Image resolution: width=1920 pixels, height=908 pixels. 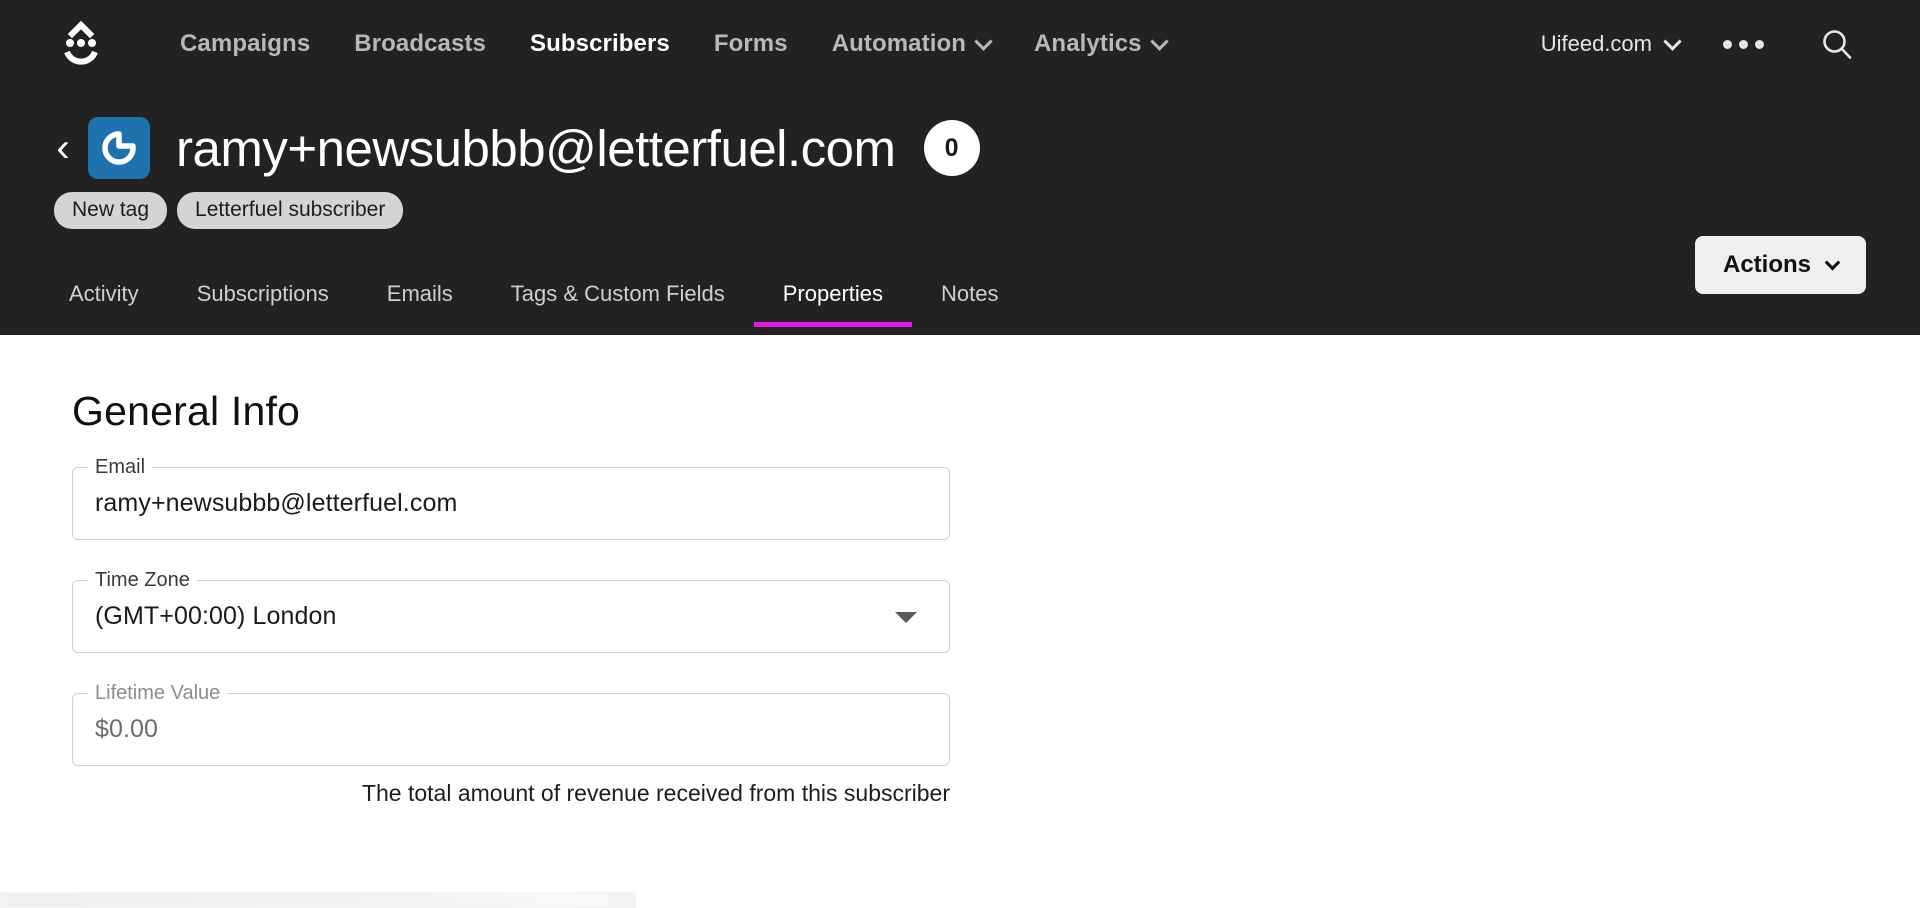 I want to click on back-chevron-icon: ‹, so click(x=63, y=148).